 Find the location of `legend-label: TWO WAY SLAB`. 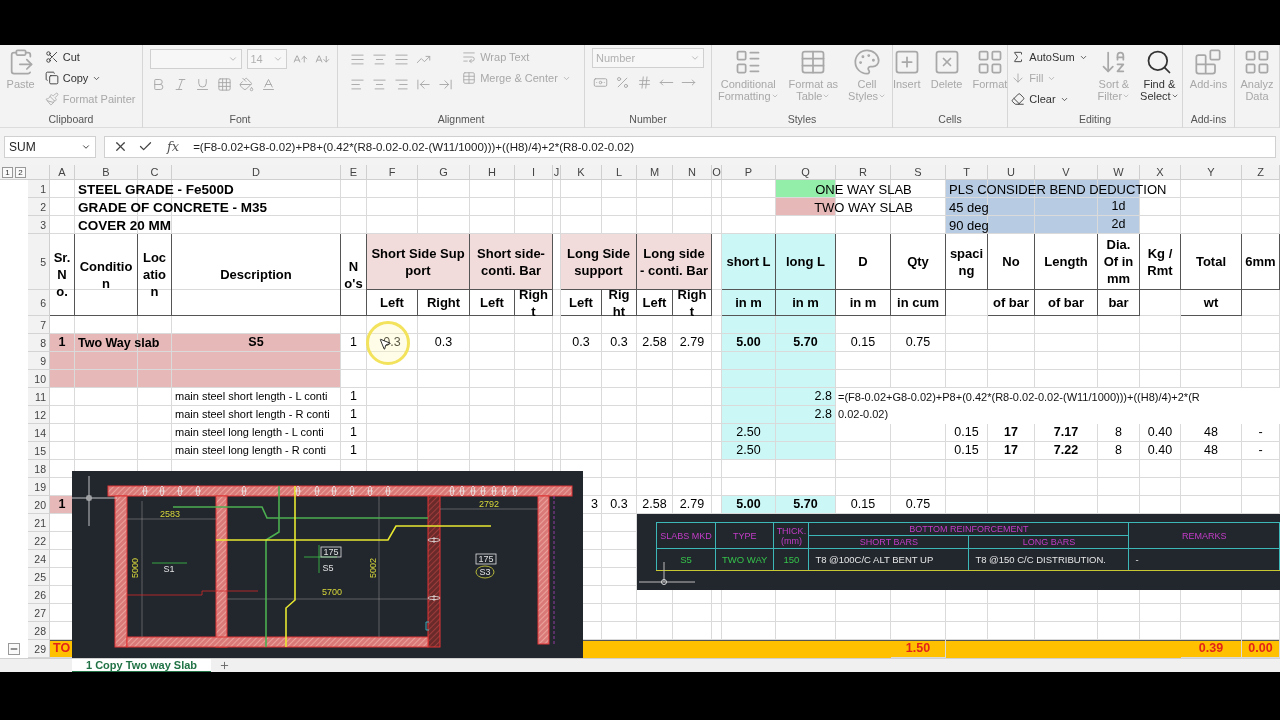

legend-label: TWO WAY SLAB is located at coordinates (863, 207).